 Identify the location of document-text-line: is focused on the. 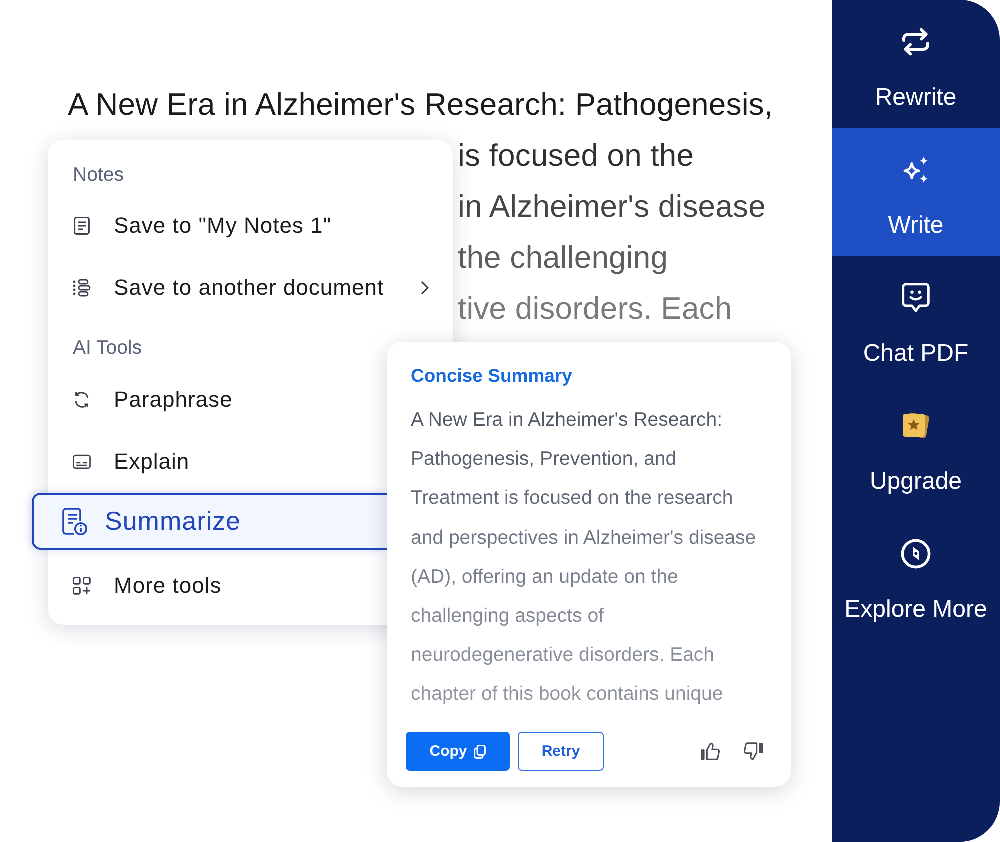
(576, 156).